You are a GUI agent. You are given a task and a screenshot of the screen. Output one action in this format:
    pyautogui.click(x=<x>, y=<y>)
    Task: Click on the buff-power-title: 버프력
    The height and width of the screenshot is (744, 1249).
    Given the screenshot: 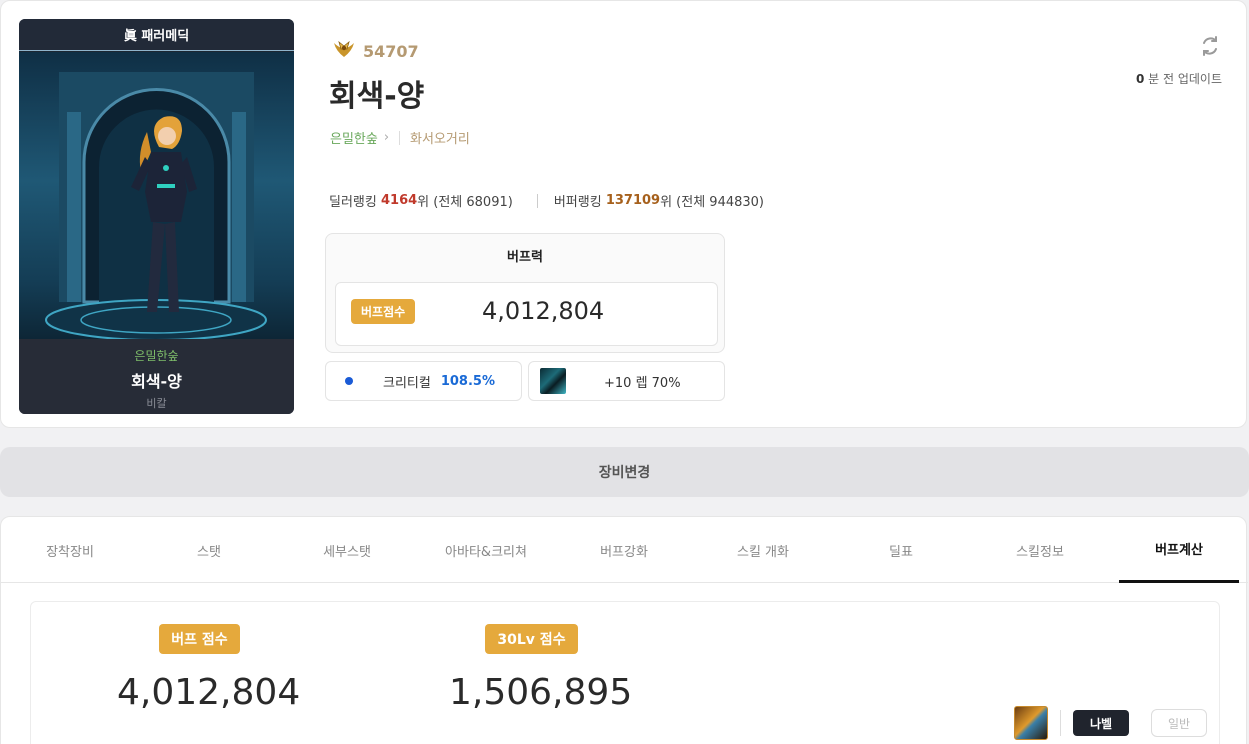 What is the action you would take?
    pyautogui.click(x=525, y=257)
    